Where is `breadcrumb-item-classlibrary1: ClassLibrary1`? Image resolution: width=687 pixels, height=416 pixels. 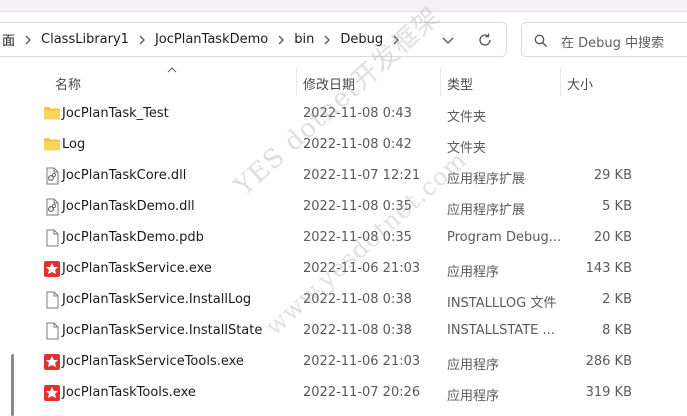
breadcrumb-item-classlibrary1: ClassLibrary1 is located at coordinates (85, 39).